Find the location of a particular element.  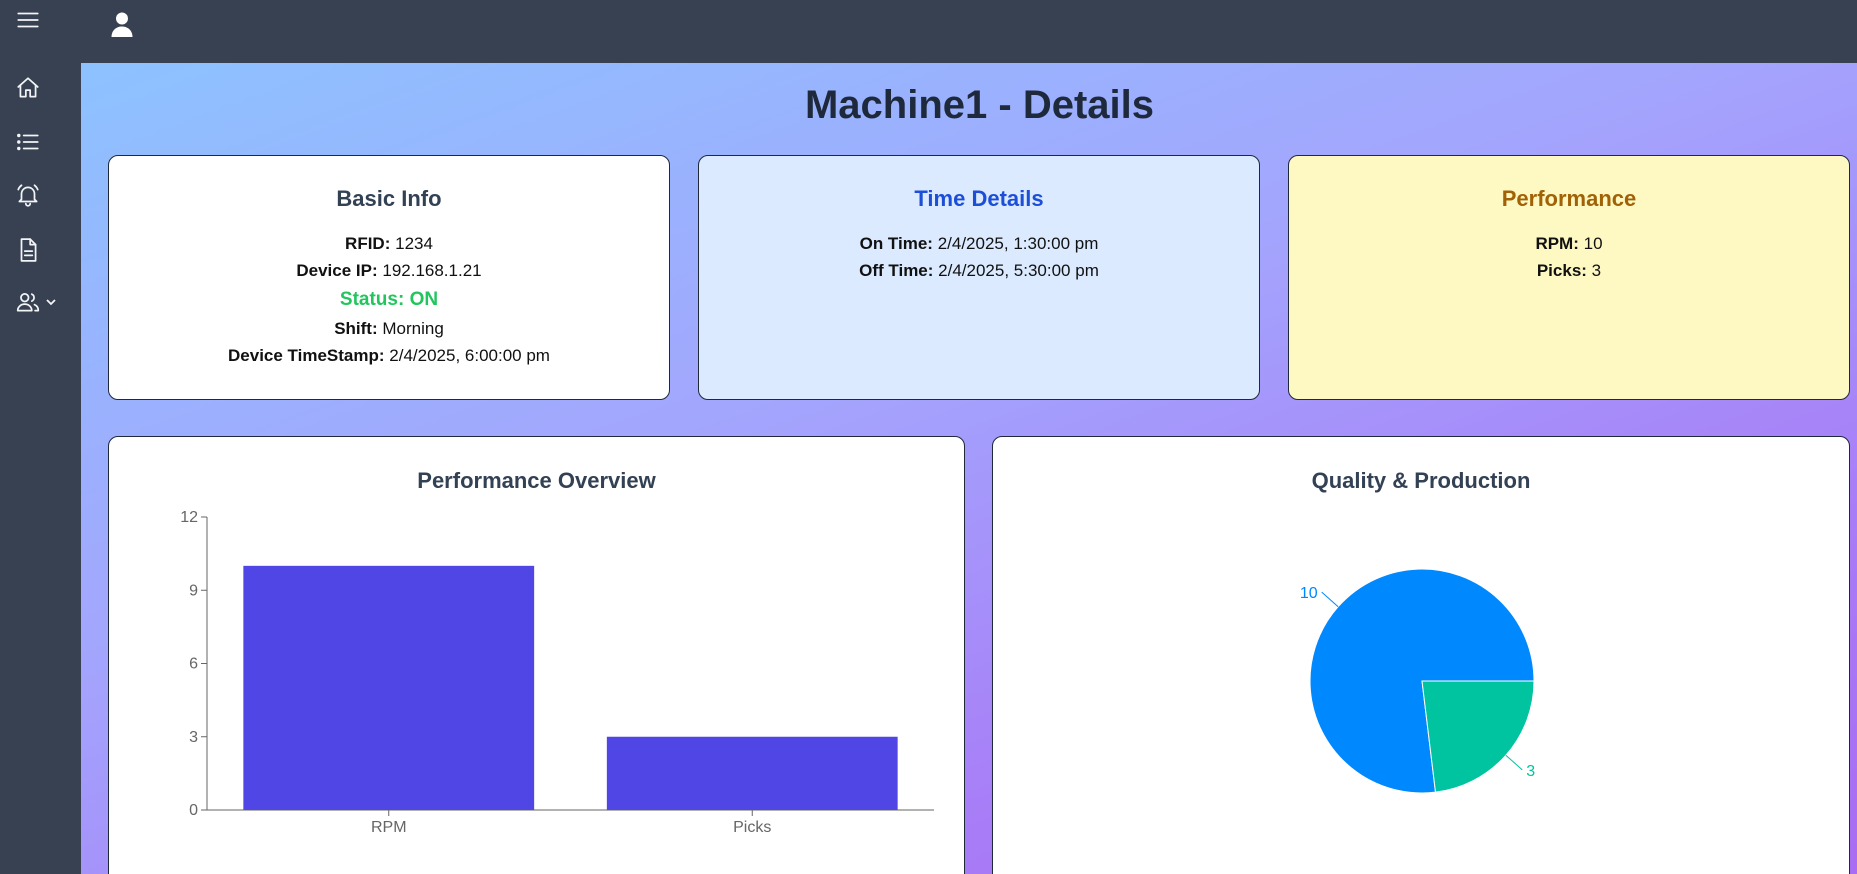

basic-info-title: Basic Info is located at coordinates (389, 198).